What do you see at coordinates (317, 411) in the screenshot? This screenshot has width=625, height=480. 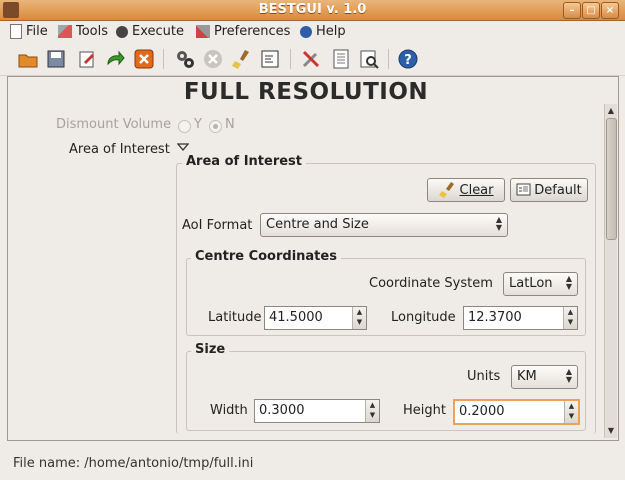 I see `width-spinbox: 0.3000 ▲ ▼` at bounding box center [317, 411].